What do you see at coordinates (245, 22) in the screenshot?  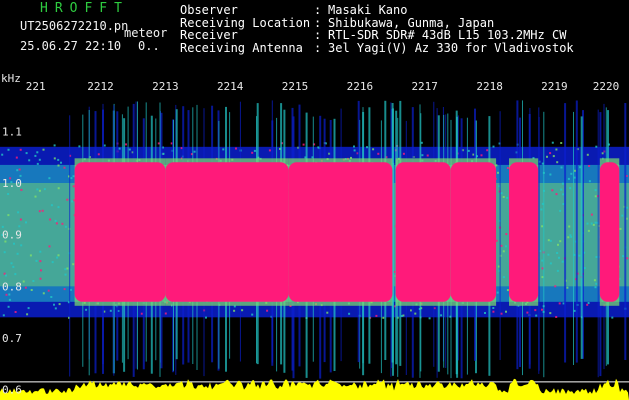 I see `receiving-location-key: Receiving Location` at bounding box center [245, 22].